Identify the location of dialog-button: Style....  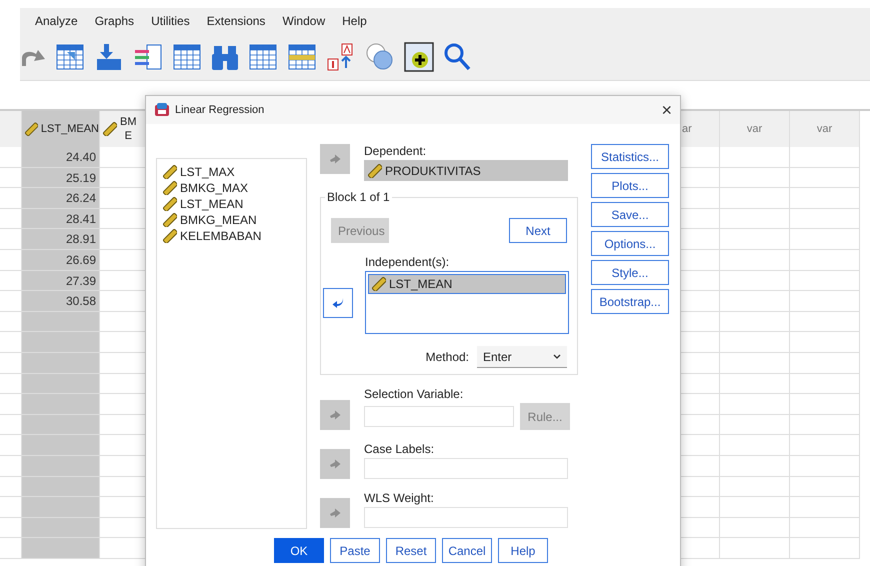
(630, 272).